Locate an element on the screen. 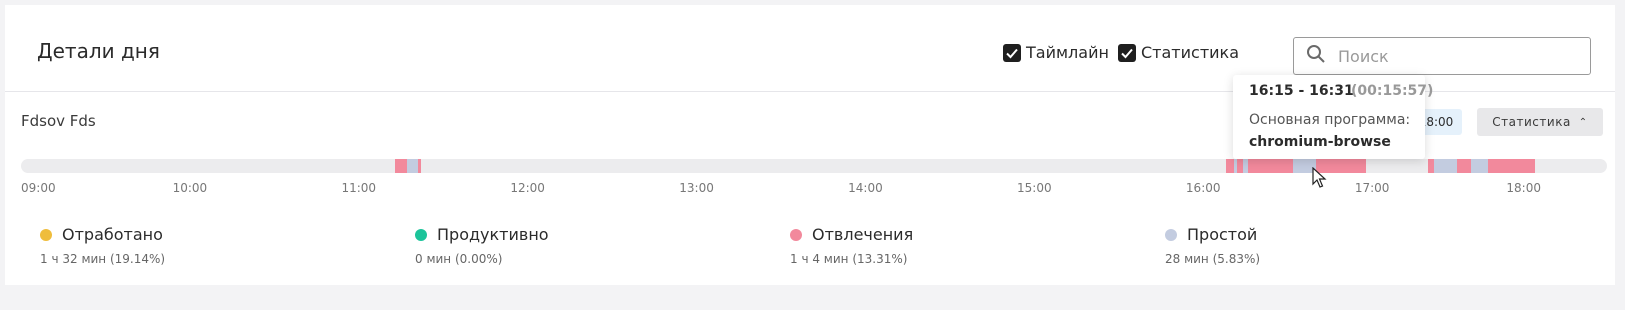 Image resolution: width=1625 pixels, height=310 pixels. statistics-button-label: Статистика is located at coordinates (1531, 122).